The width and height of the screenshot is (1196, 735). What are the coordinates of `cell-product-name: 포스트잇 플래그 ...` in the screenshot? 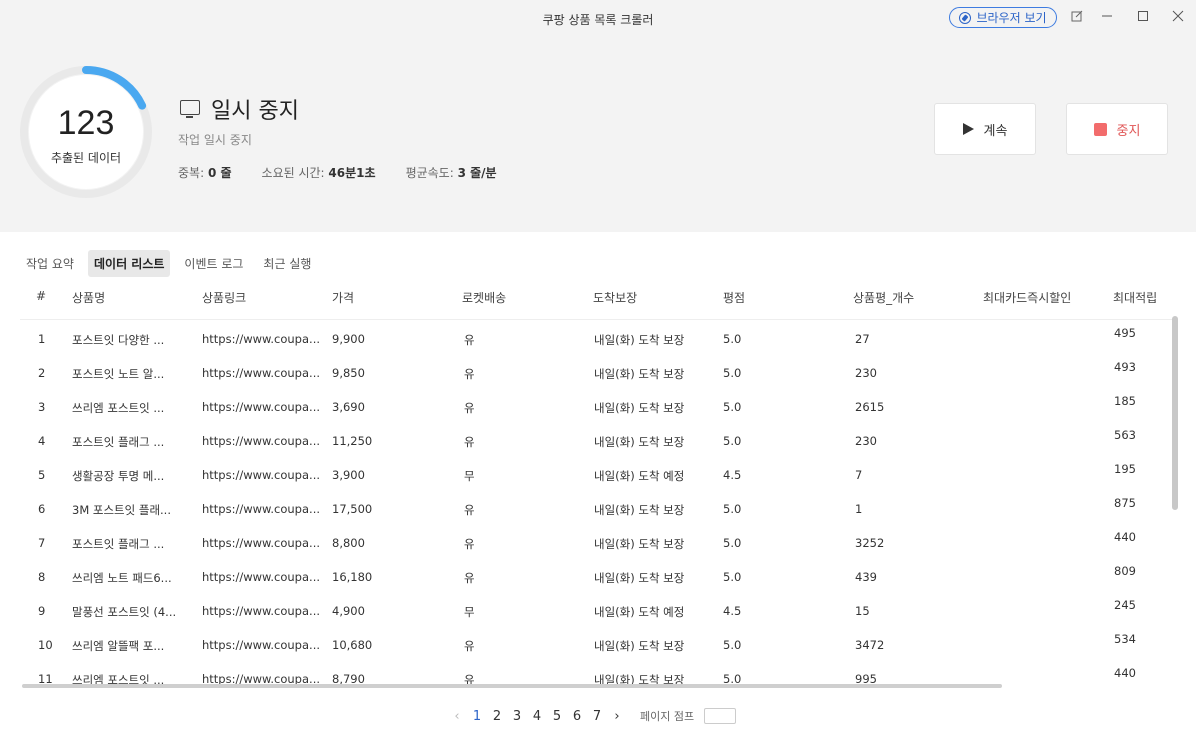 It's located at (118, 544).